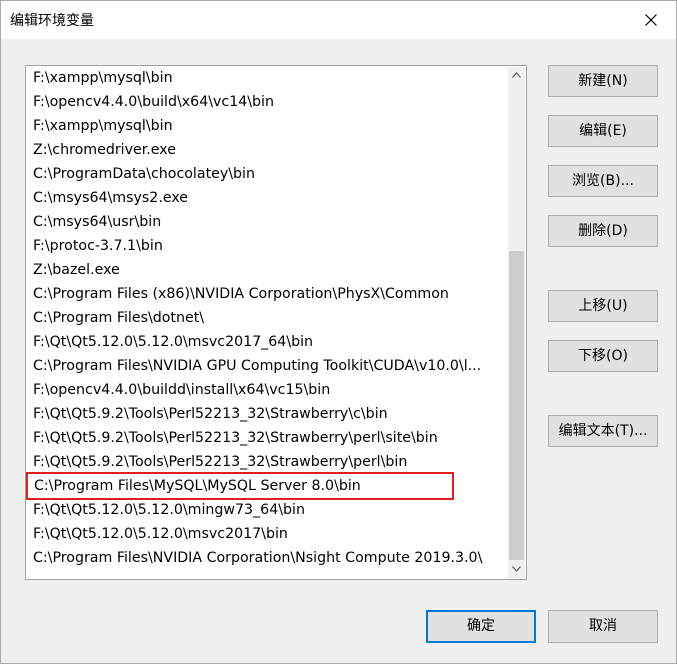 This screenshot has width=677, height=664. I want to click on scroll-down-button, so click(516, 569).